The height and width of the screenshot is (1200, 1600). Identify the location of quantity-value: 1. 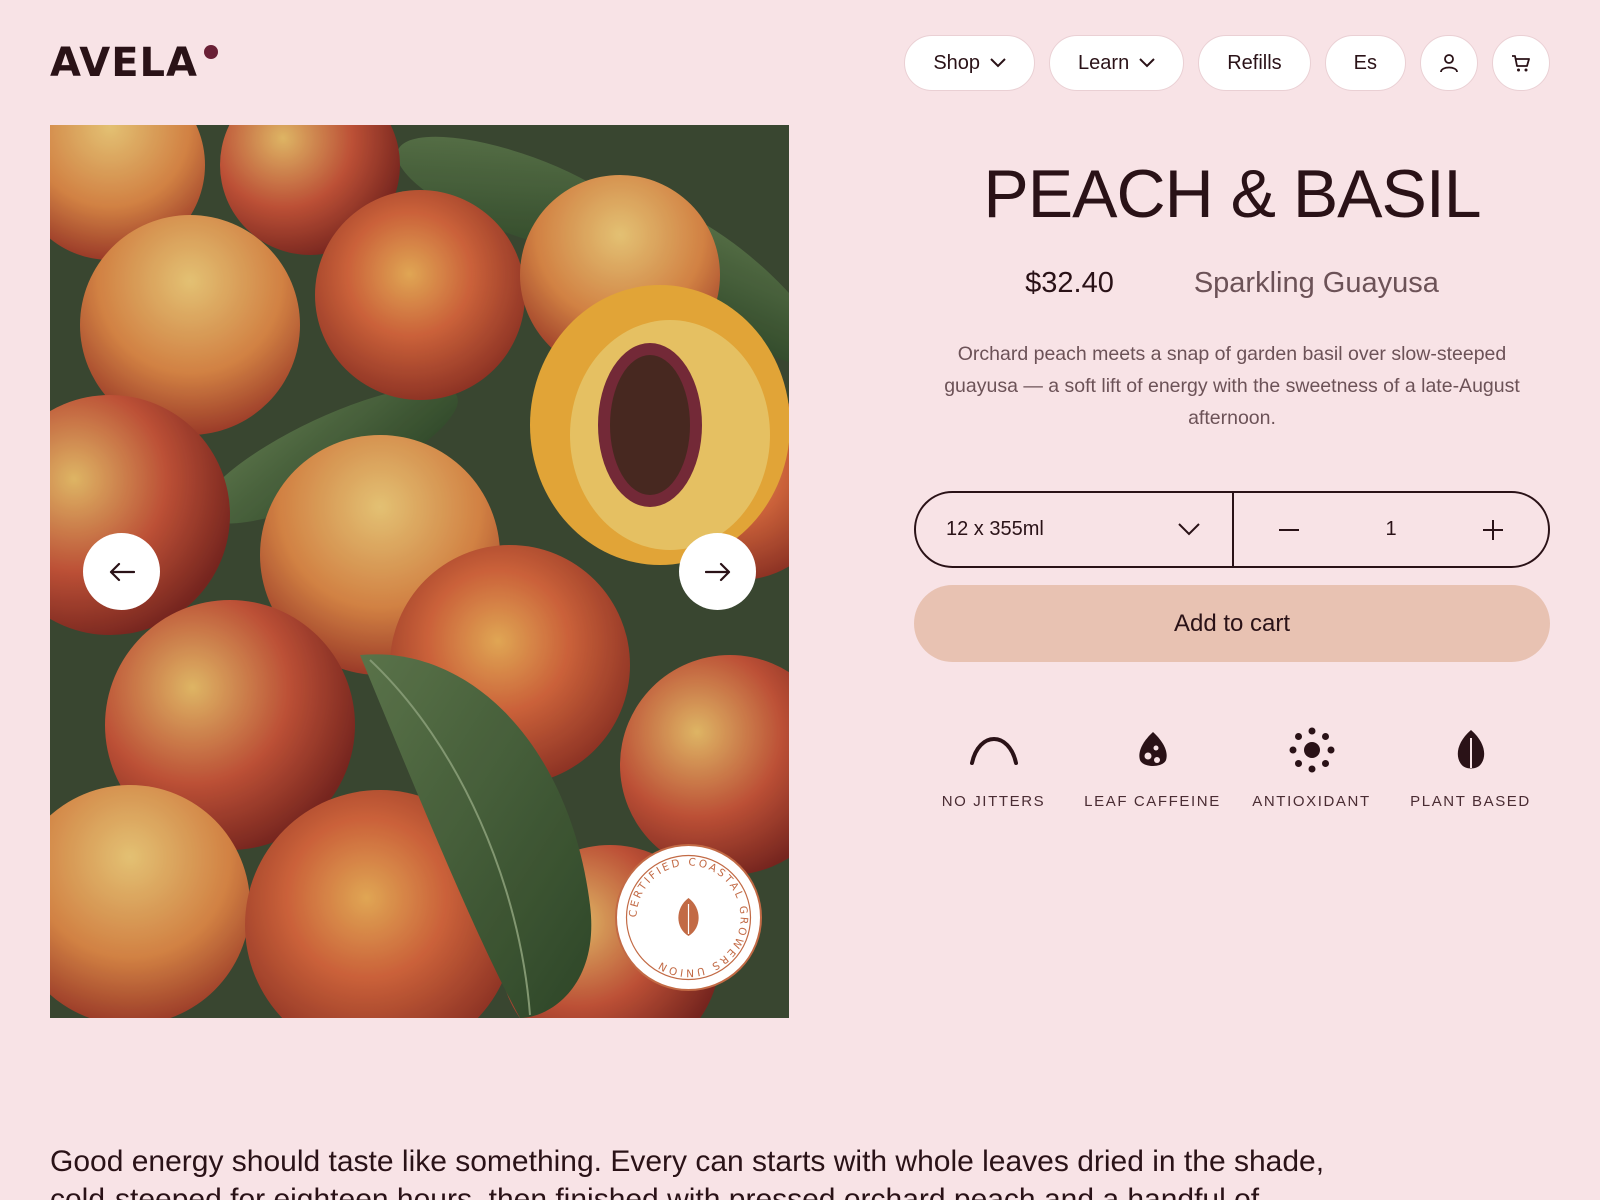
(1390, 529).